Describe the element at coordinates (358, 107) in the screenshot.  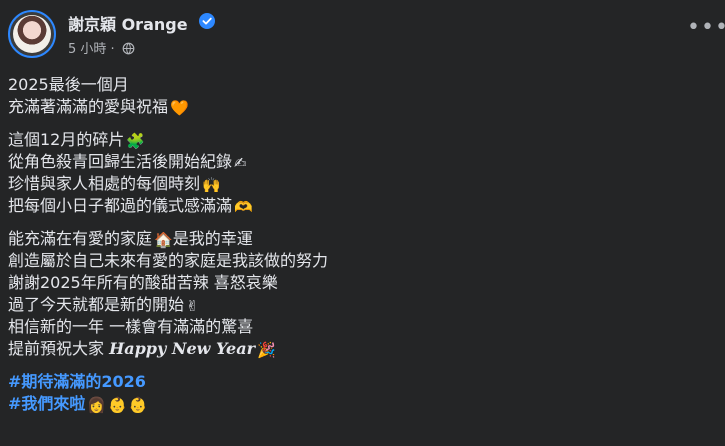
I see `post-line: 充滿著滿滿的愛與祝福 🧡` at that location.